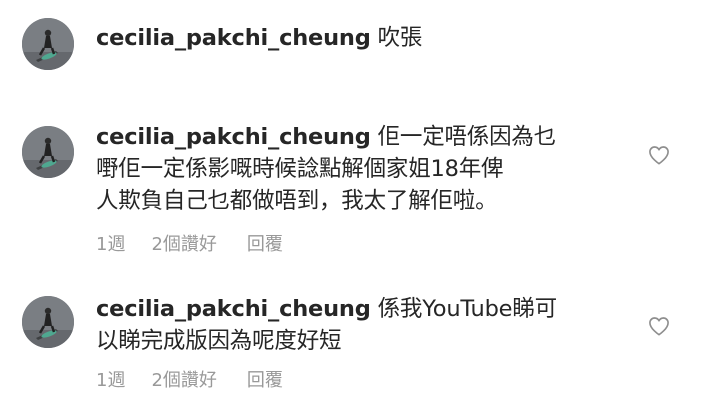 The width and height of the screenshot is (704, 406). Describe the element at coordinates (467, 309) in the screenshot. I see `comment-body: 係我YouTube睇可` at that location.